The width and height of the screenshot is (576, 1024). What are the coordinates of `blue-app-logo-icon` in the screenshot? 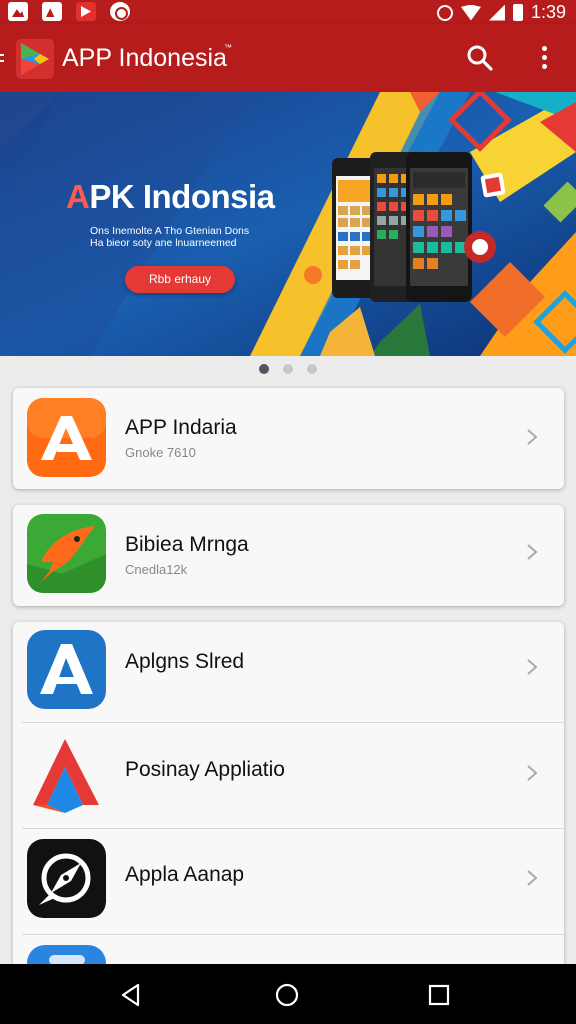 It's located at (66, 954).